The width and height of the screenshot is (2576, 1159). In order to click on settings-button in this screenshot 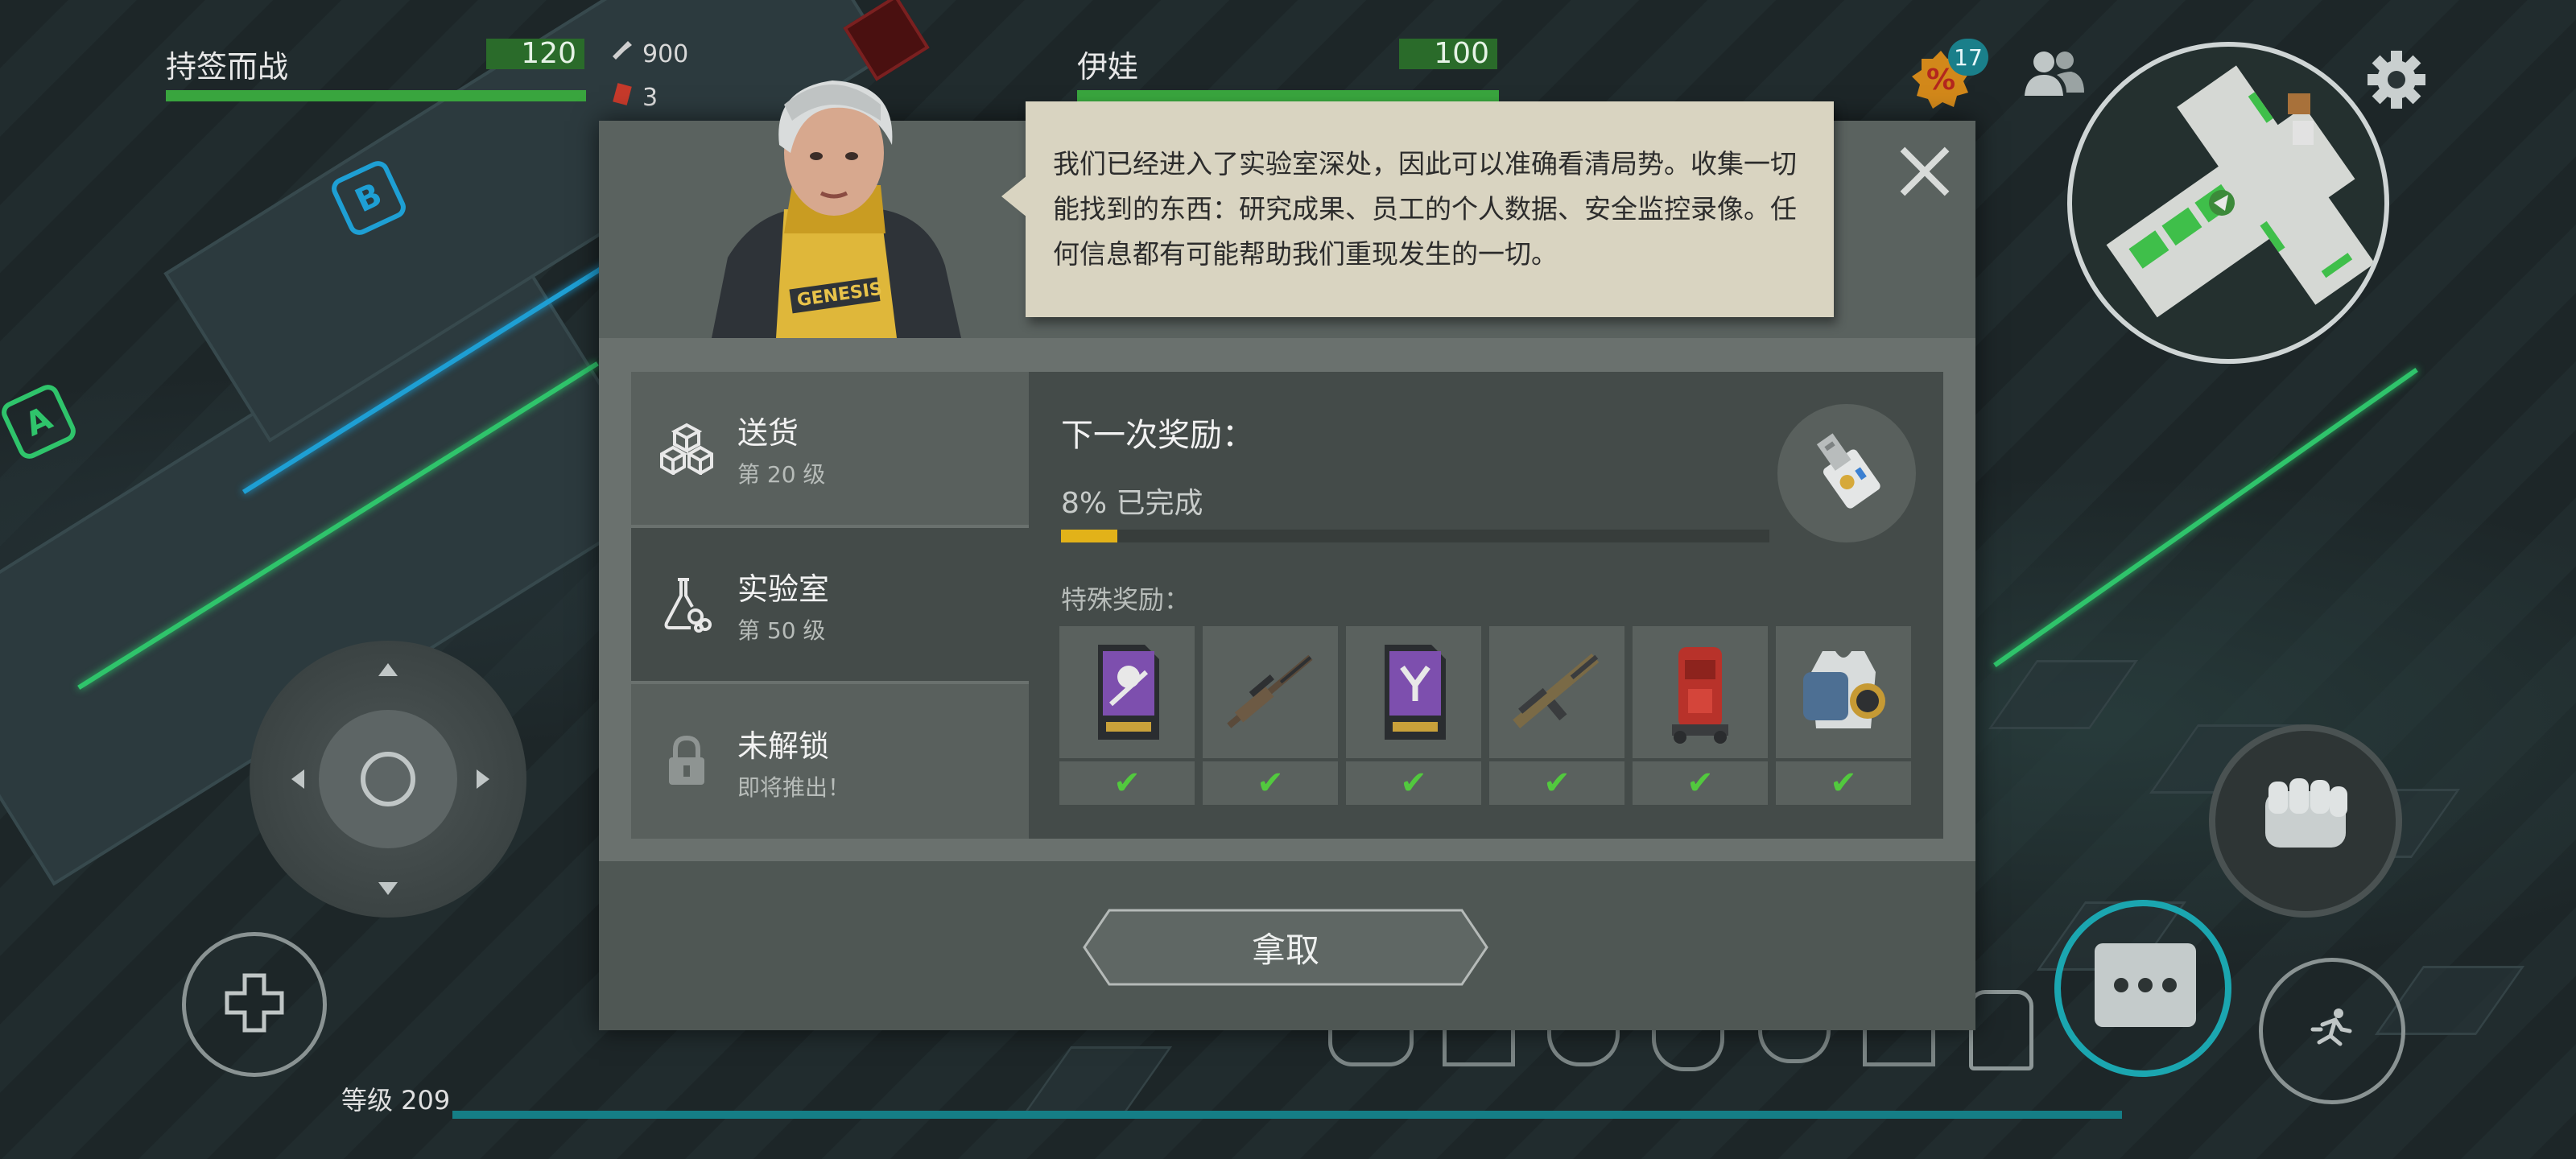, I will do `click(2396, 81)`.